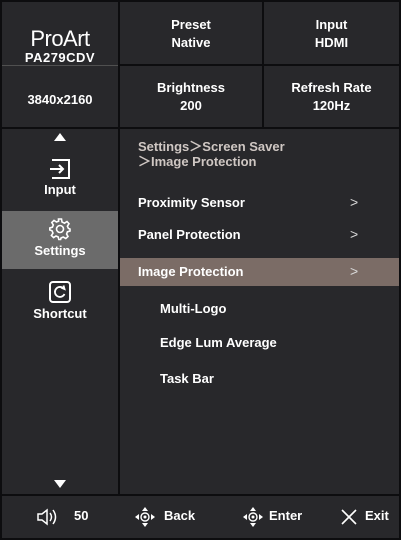 The width and height of the screenshot is (401, 540). What do you see at coordinates (189, 234) in the screenshot?
I see `menu-item-label: Panel Protection` at bounding box center [189, 234].